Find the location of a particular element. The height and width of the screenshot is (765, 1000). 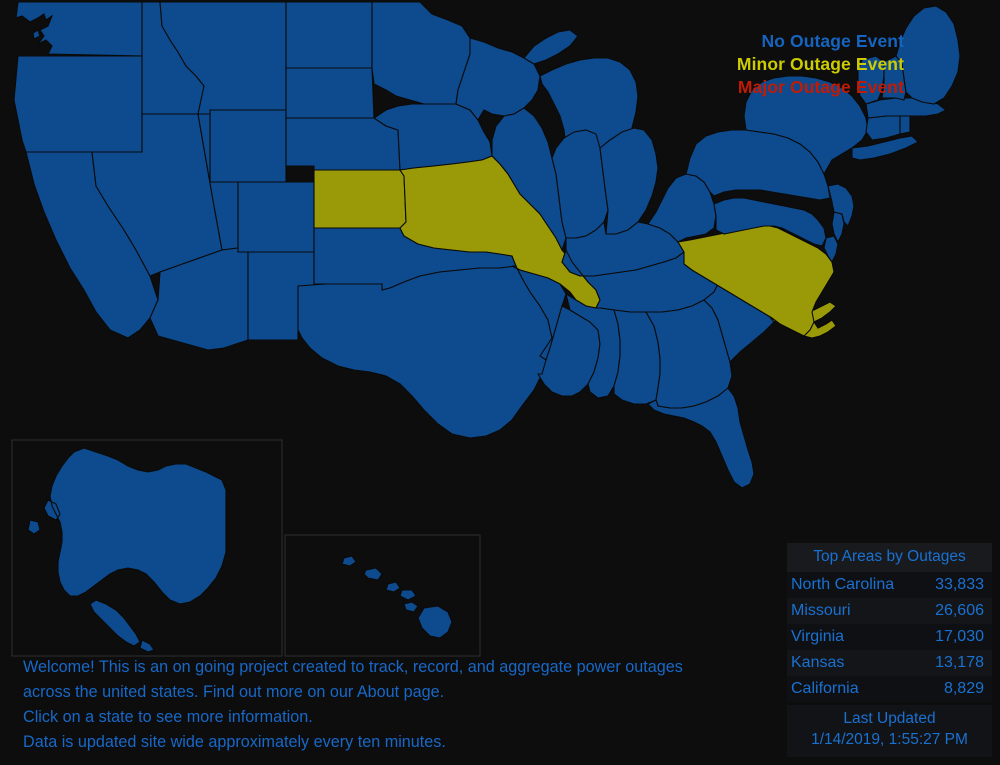

table-row: California 8,829 is located at coordinates (889, 689).